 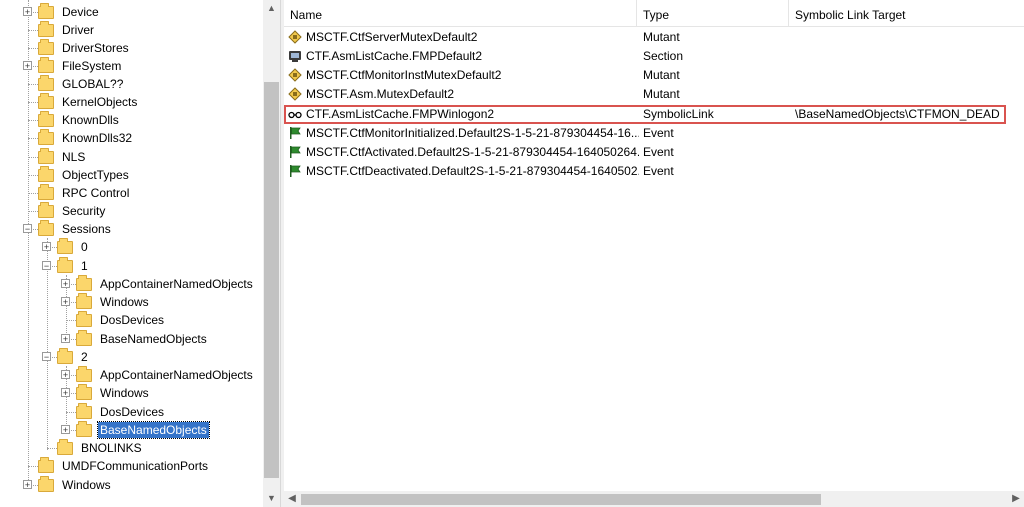 What do you see at coordinates (645, 37) in the screenshot?
I see `list-row: MSCTF.CtfServerMutexDefault2 Mutant` at bounding box center [645, 37].